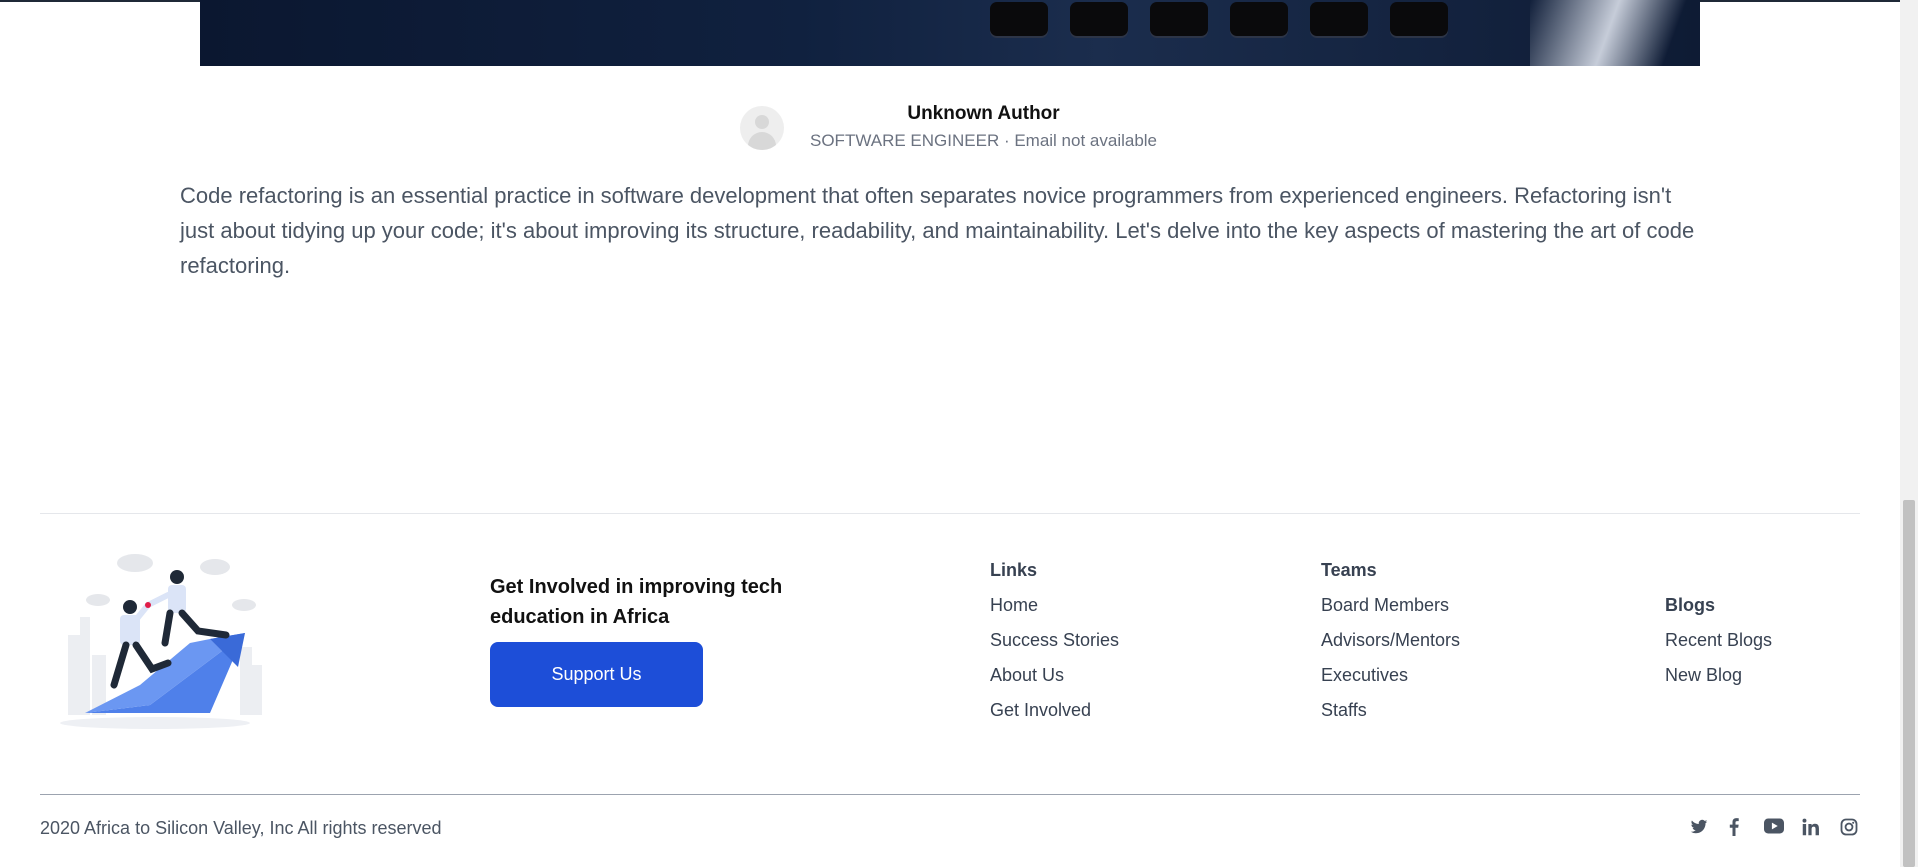 The height and width of the screenshot is (867, 1918). What do you see at coordinates (1690, 605) in the screenshot?
I see `blogs-heading: Blogs` at bounding box center [1690, 605].